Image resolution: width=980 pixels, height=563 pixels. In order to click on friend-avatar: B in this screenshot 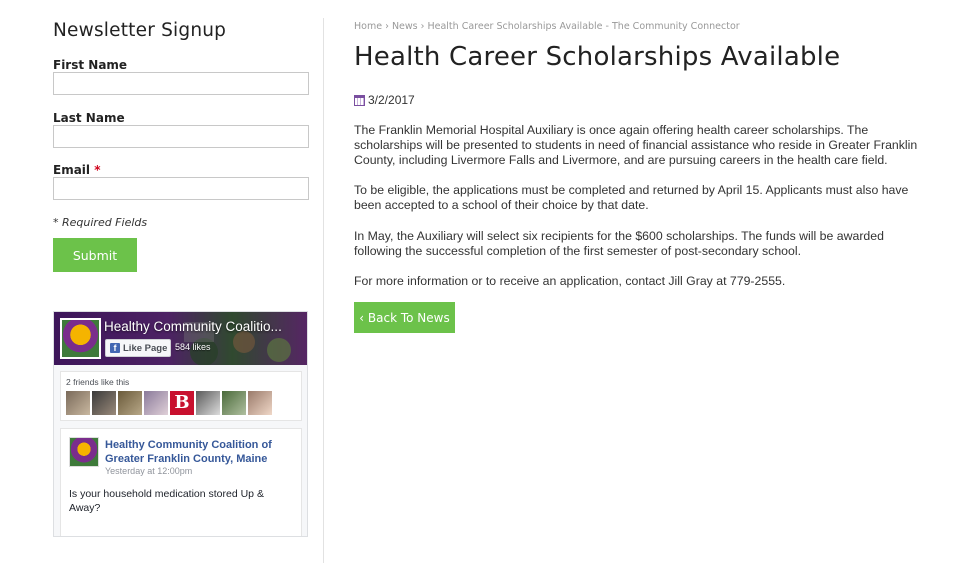, I will do `click(182, 403)`.